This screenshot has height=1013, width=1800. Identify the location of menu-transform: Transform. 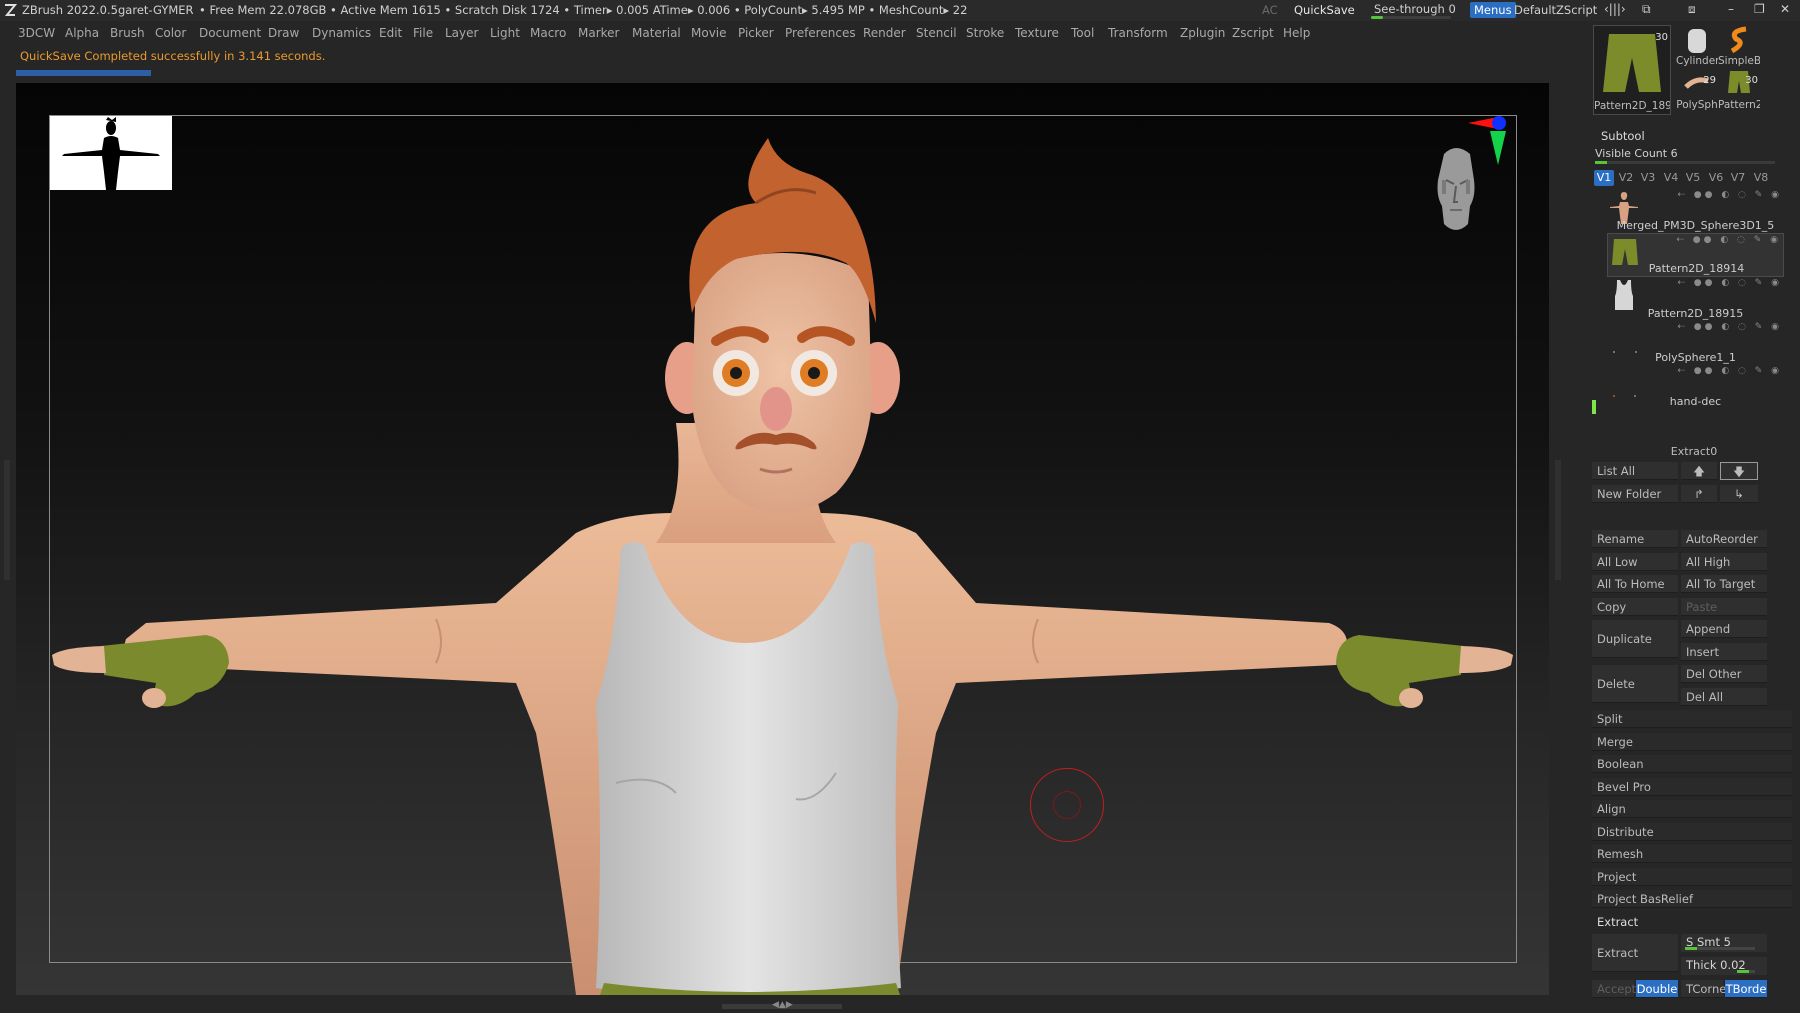
(1138, 33).